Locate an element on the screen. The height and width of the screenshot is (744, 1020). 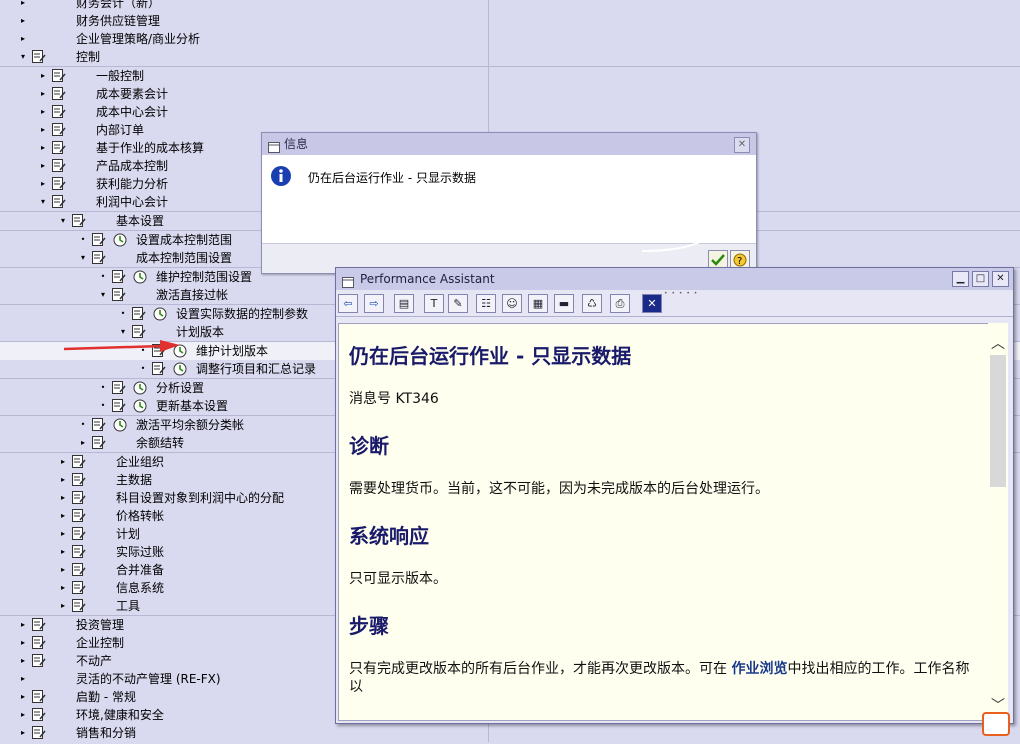
tree-node-label: 企业管理策略/商业分析 is located at coordinates (138, 39).